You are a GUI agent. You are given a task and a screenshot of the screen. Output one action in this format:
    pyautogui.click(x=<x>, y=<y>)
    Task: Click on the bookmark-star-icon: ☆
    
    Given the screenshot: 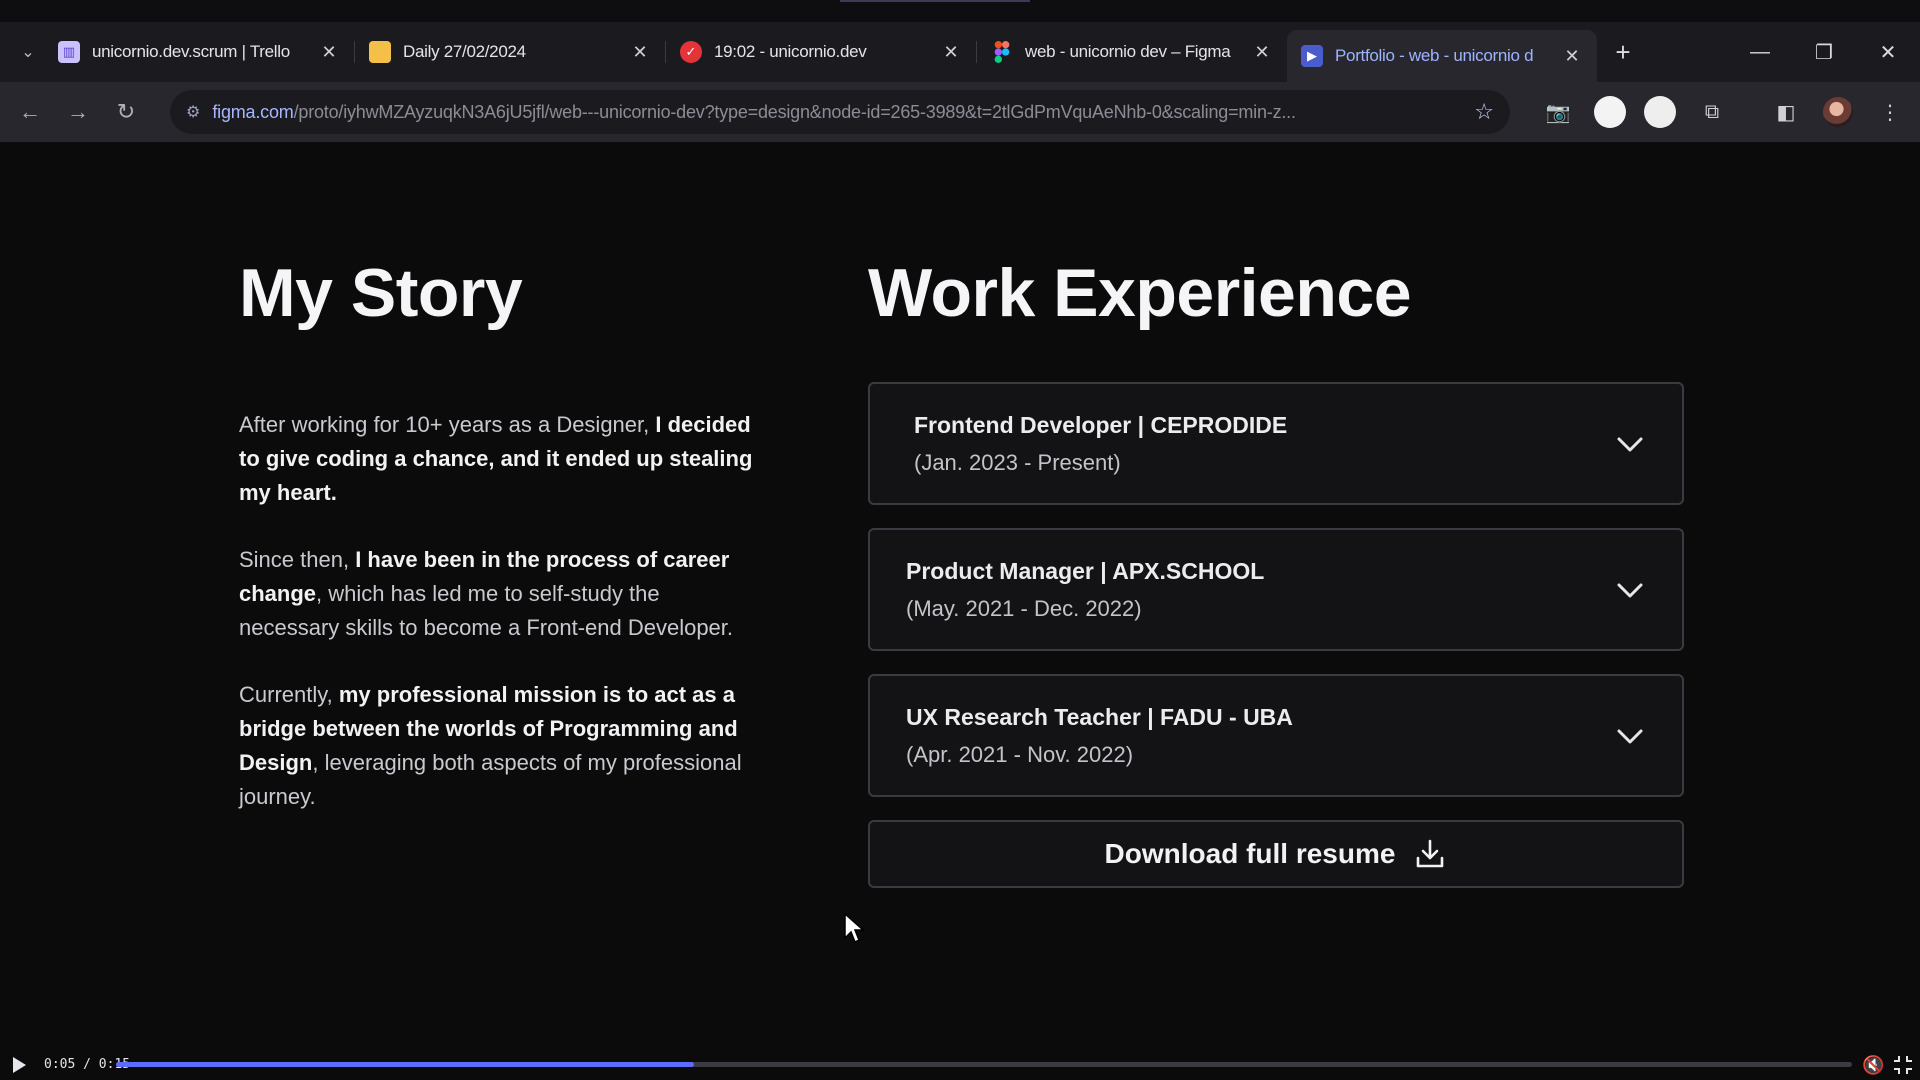 What is the action you would take?
    pyautogui.click(x=1484, y=112)
    